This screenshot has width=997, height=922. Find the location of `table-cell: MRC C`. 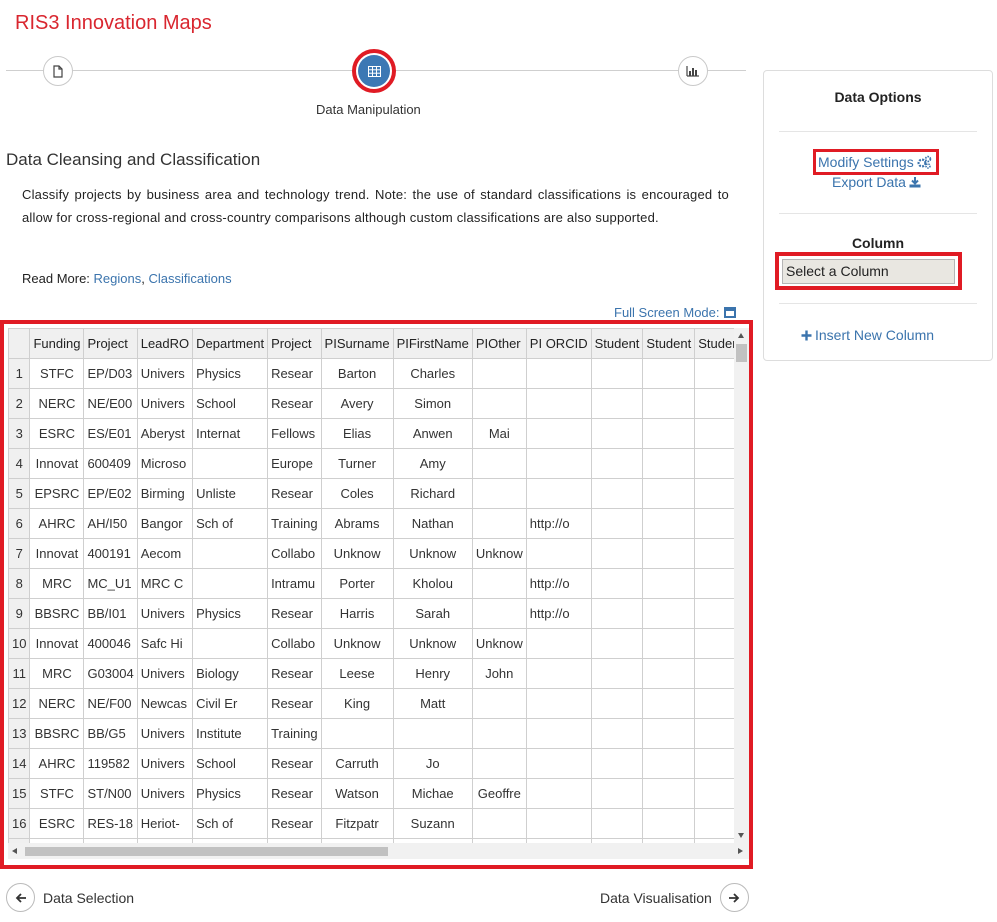

table-cell: MRC C is located at coordinates (165, 583).